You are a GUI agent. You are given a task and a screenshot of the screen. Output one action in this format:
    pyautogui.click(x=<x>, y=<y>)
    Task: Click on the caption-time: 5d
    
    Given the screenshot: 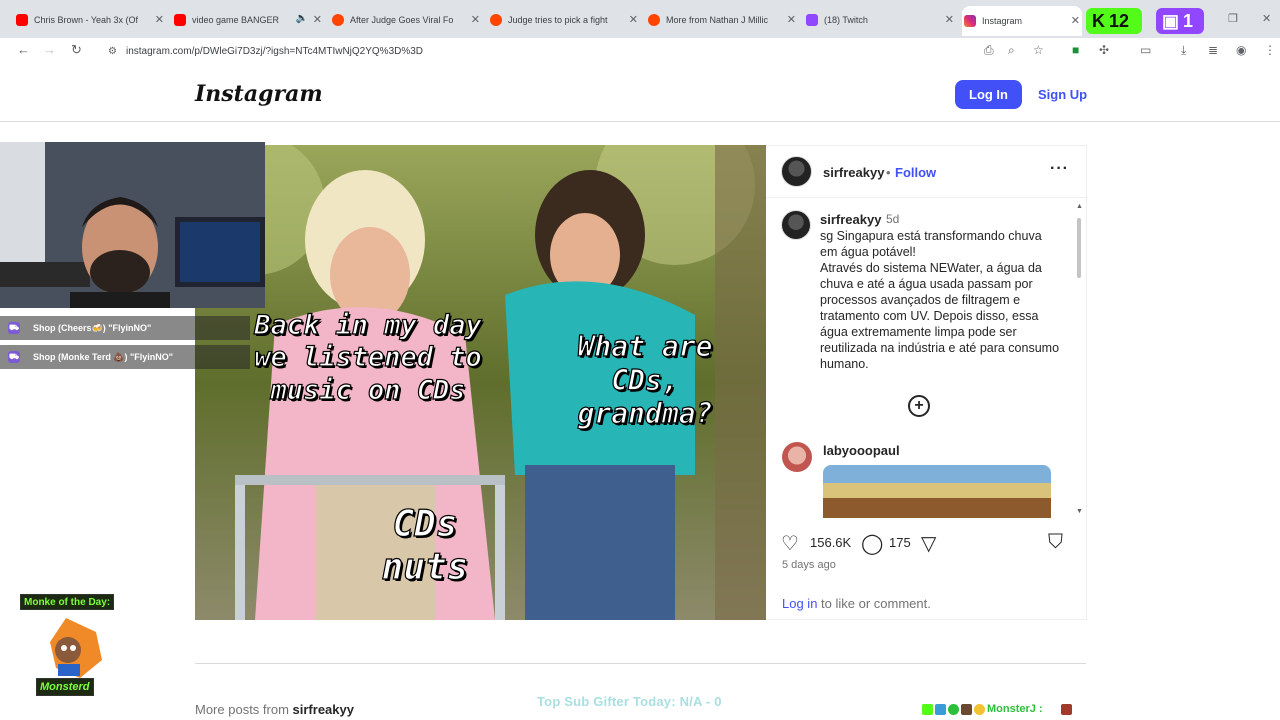 What is the action you would take?
    pyautogui.click(x=893, y=219)
    